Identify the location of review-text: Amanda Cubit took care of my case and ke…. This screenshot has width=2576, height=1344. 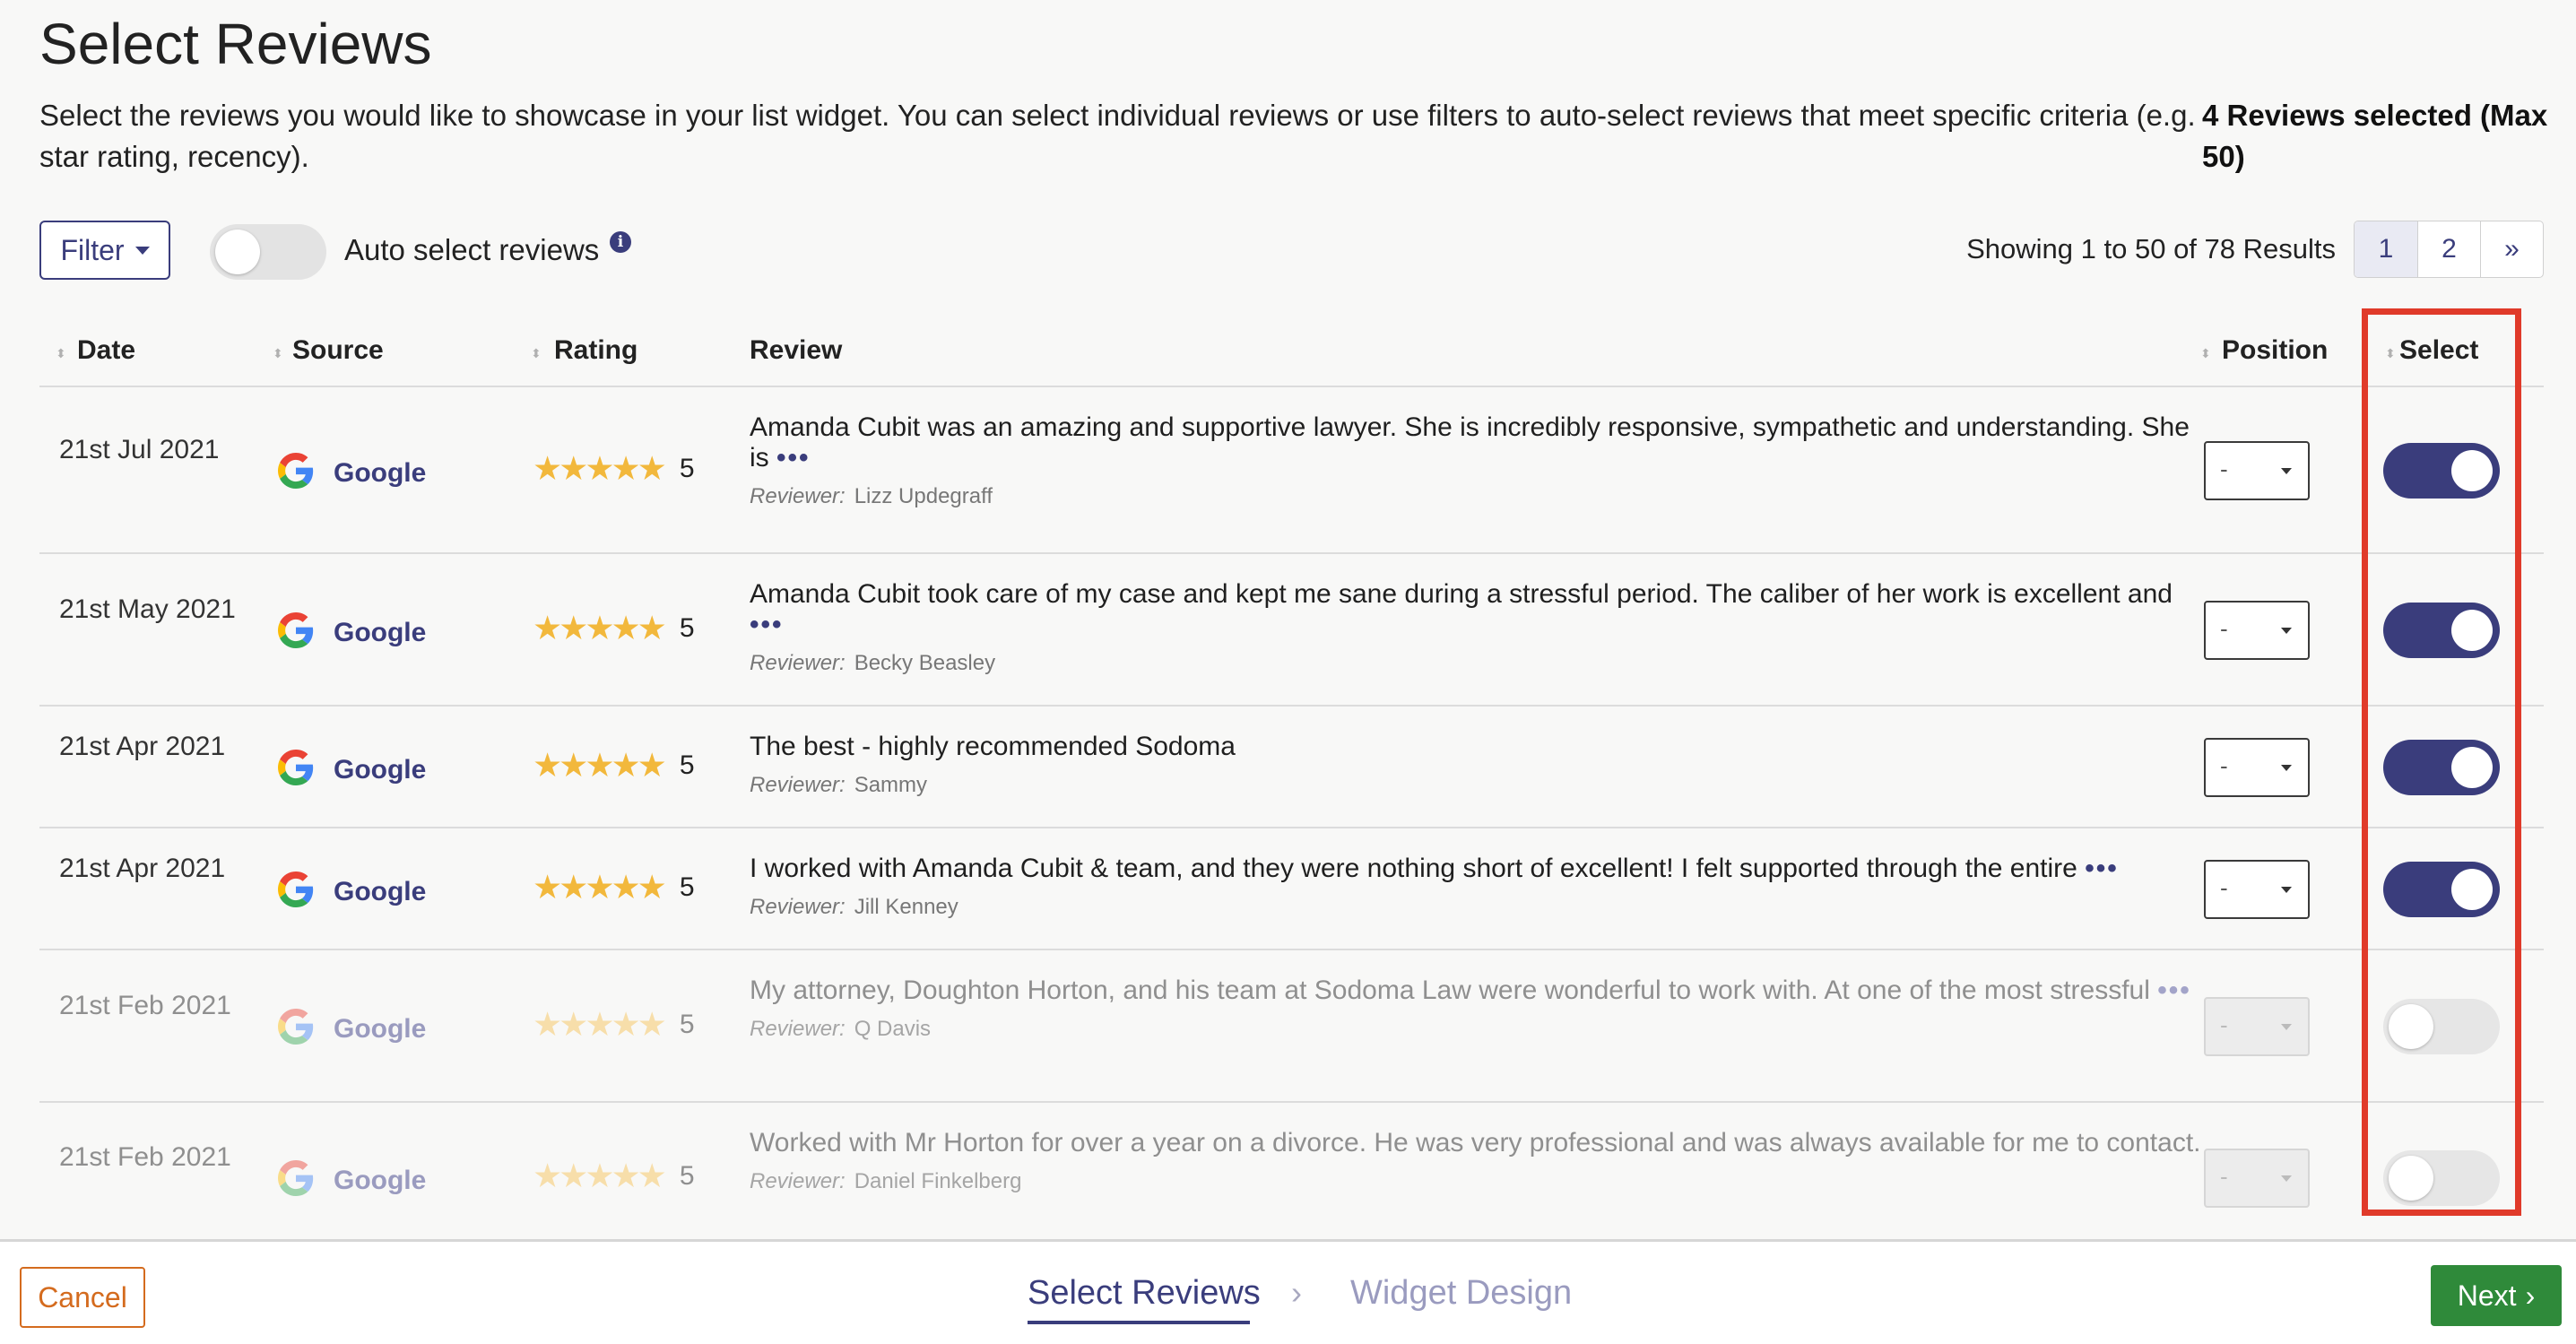
(1480, 609).